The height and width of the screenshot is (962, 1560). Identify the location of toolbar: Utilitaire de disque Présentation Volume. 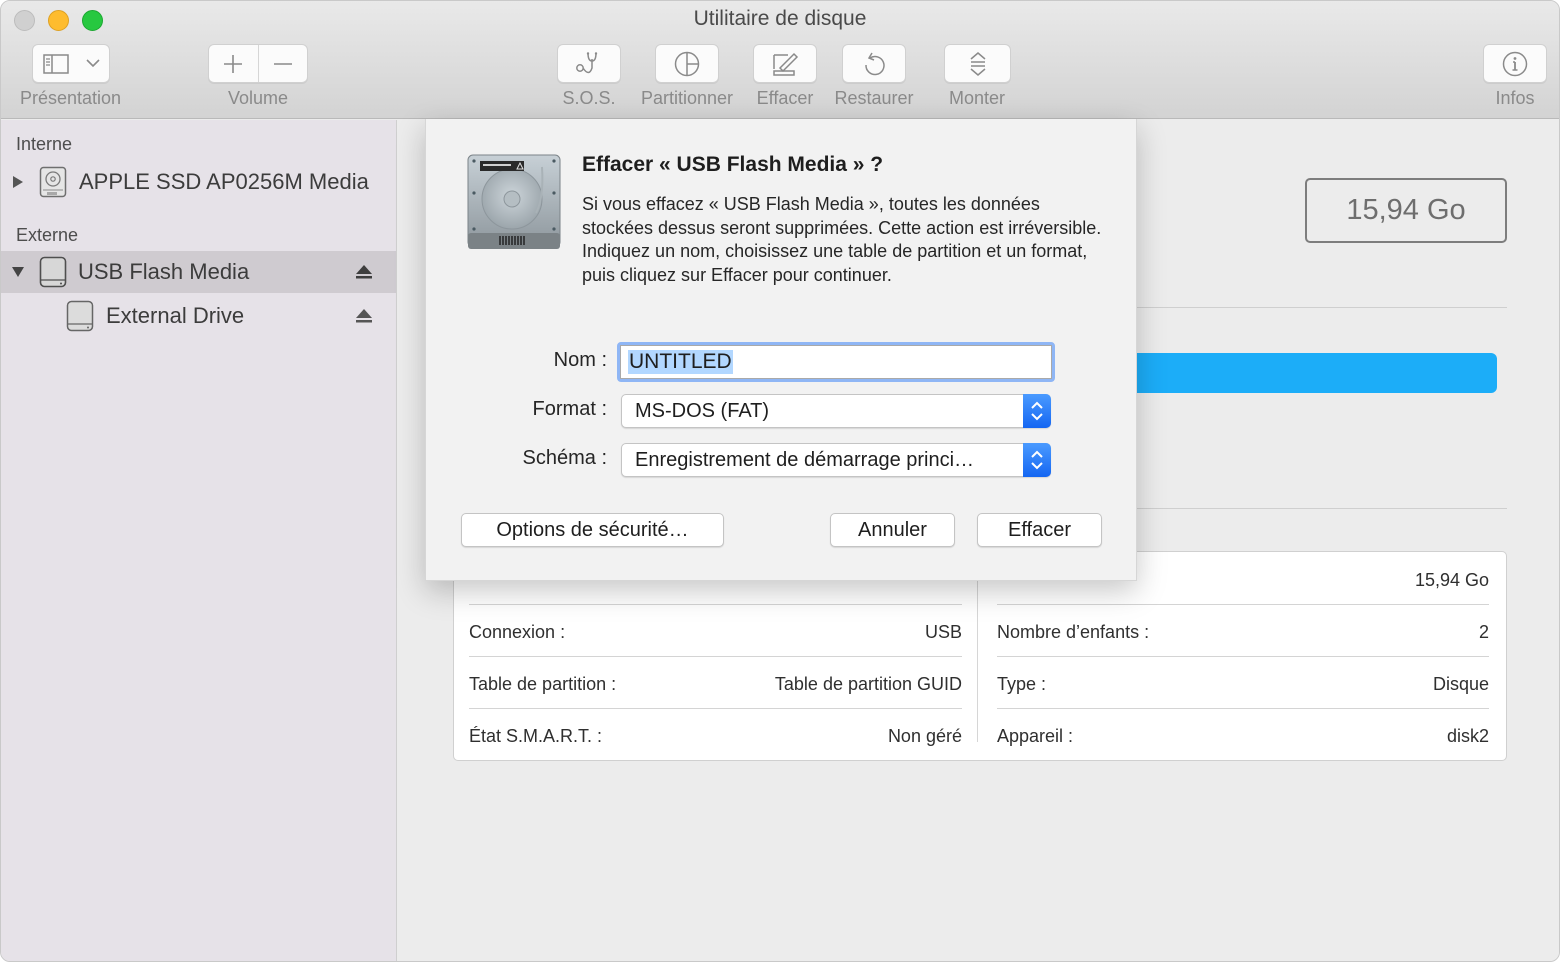
(780, 60).